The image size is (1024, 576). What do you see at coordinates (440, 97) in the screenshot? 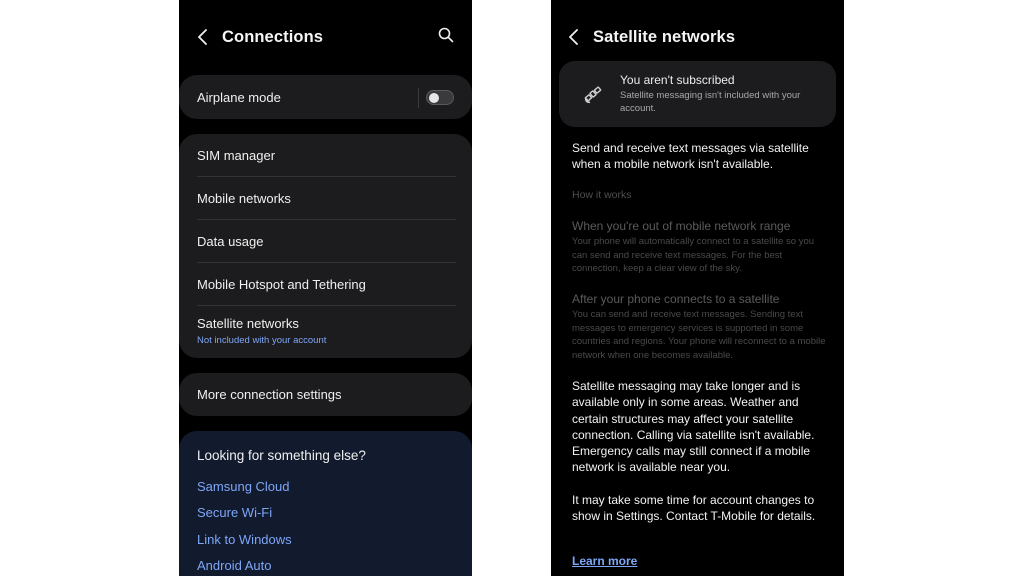
I see `airplane-mode-toggle` at bounding box center [440, 97].